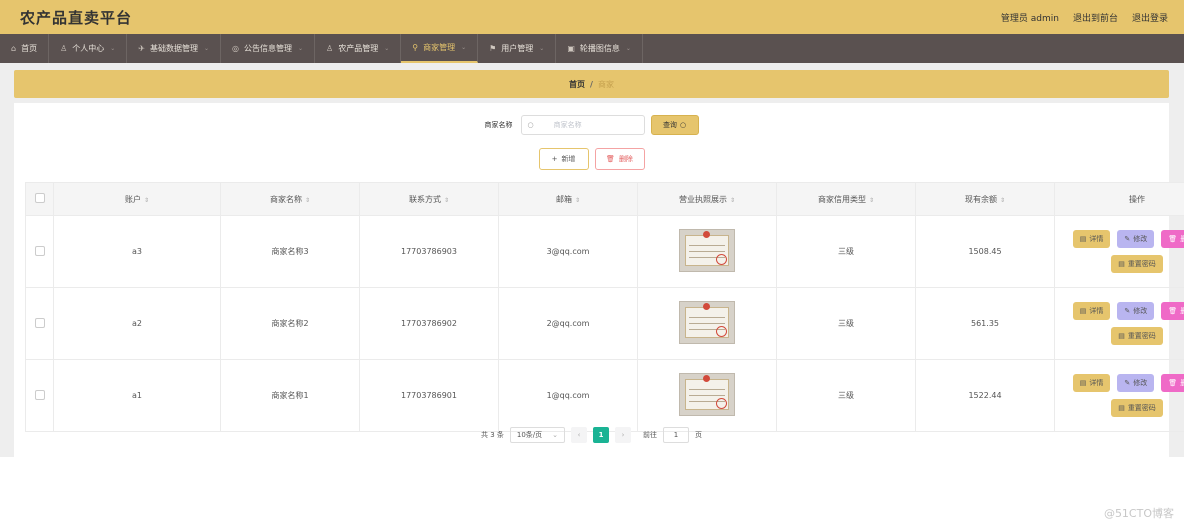 This screenshot has width=1184, height=530. I want to click on cell-email: 3@qq.com, so click(568, 251).